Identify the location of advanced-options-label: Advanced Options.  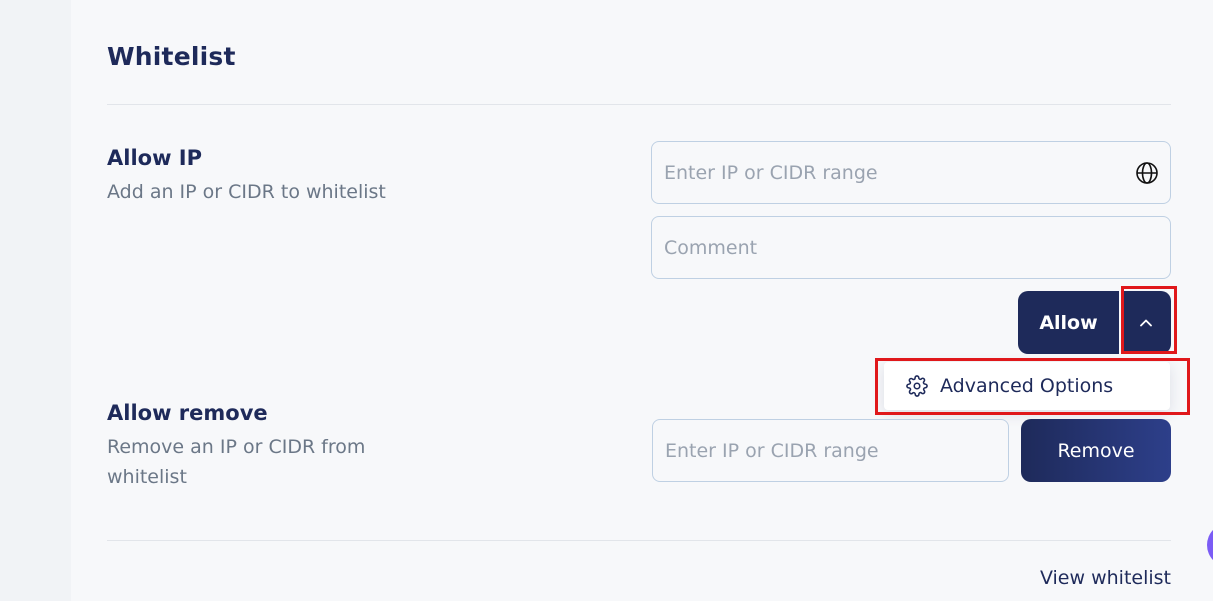
(1027, 386).